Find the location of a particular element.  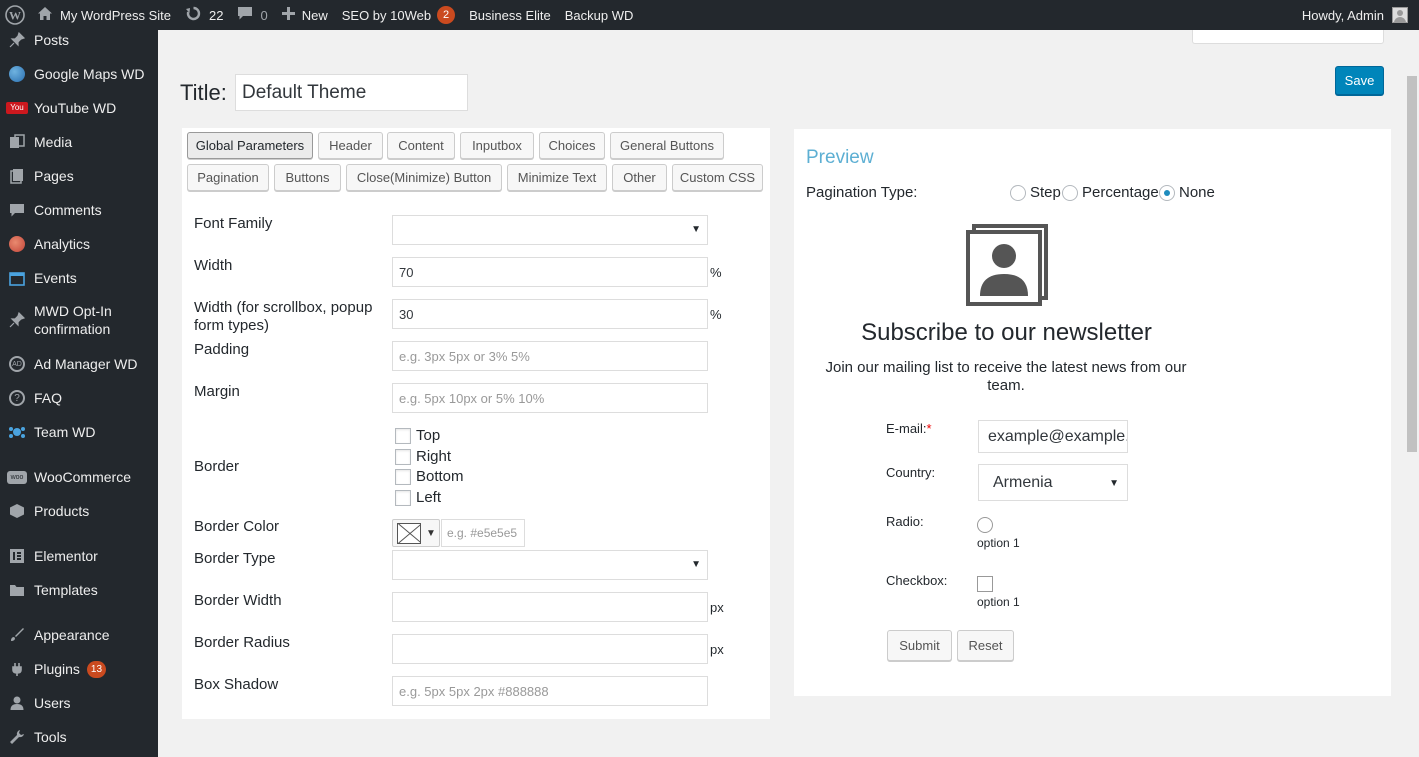

width-label: Width is located at coordinates (213, 265).